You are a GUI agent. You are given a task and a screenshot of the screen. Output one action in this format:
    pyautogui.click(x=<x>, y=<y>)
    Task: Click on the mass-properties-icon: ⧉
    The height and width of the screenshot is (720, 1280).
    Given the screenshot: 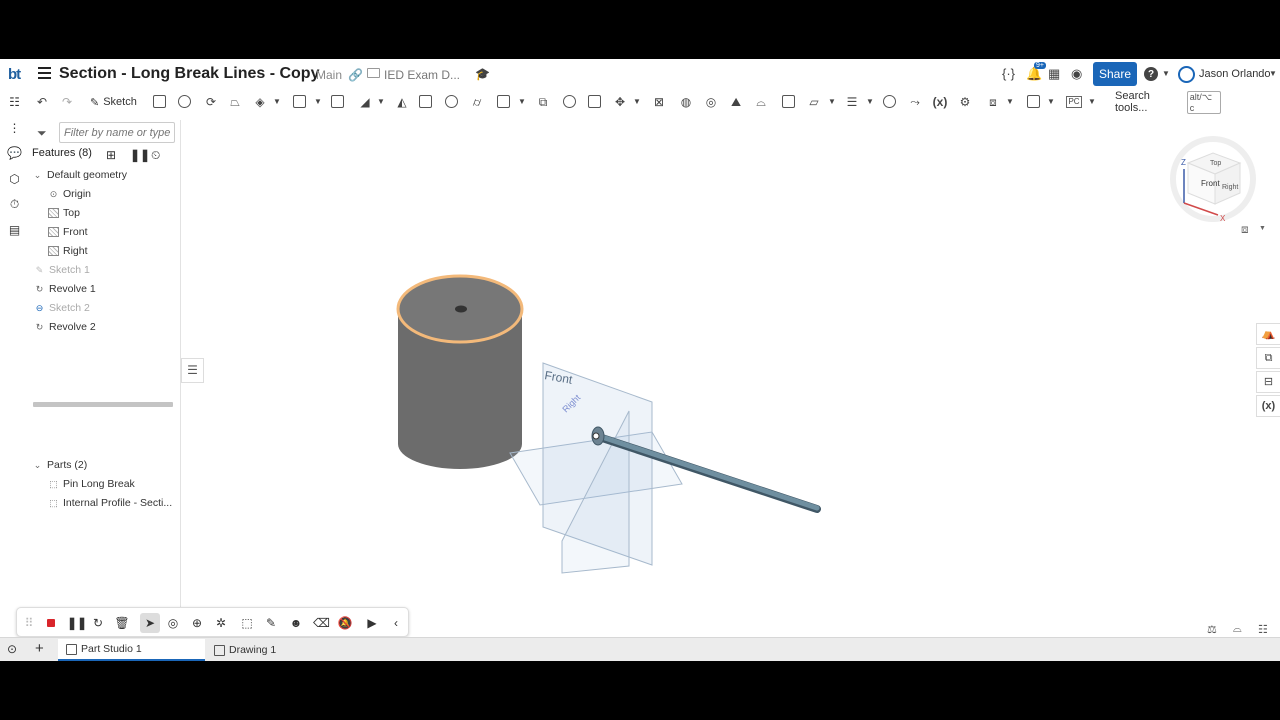 What is the action you would take?
    pyautogui.click(x=1268, y=358)
    